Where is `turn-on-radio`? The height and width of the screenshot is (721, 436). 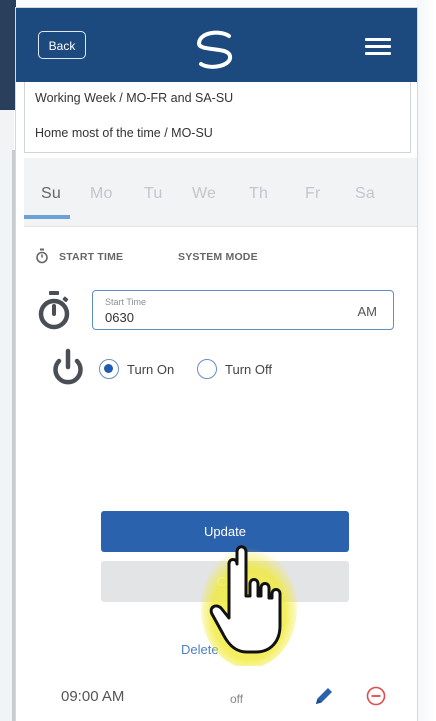
turn-on-radio is located at coordinates (109, 369).